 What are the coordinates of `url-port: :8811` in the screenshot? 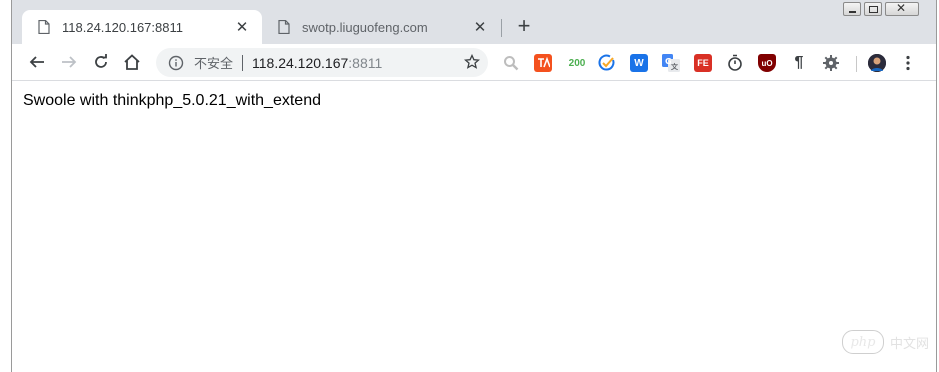 It's located at (365, 62).